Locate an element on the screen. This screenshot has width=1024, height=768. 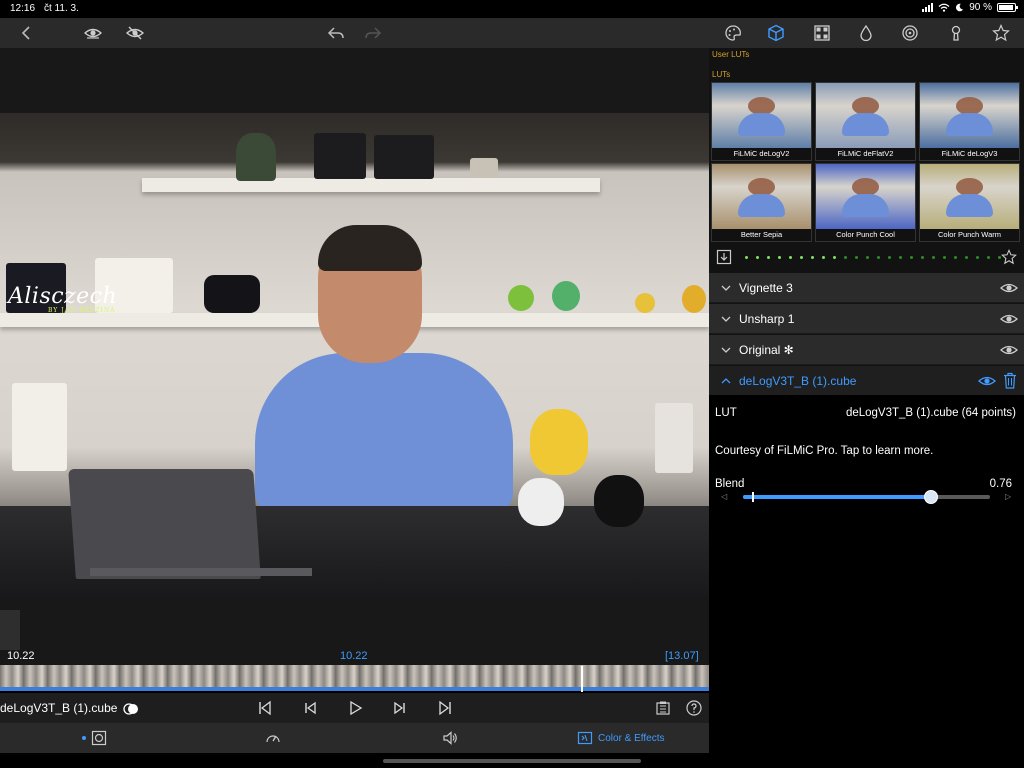
battery-percent: 90 % is located at coordinates (980, 7).